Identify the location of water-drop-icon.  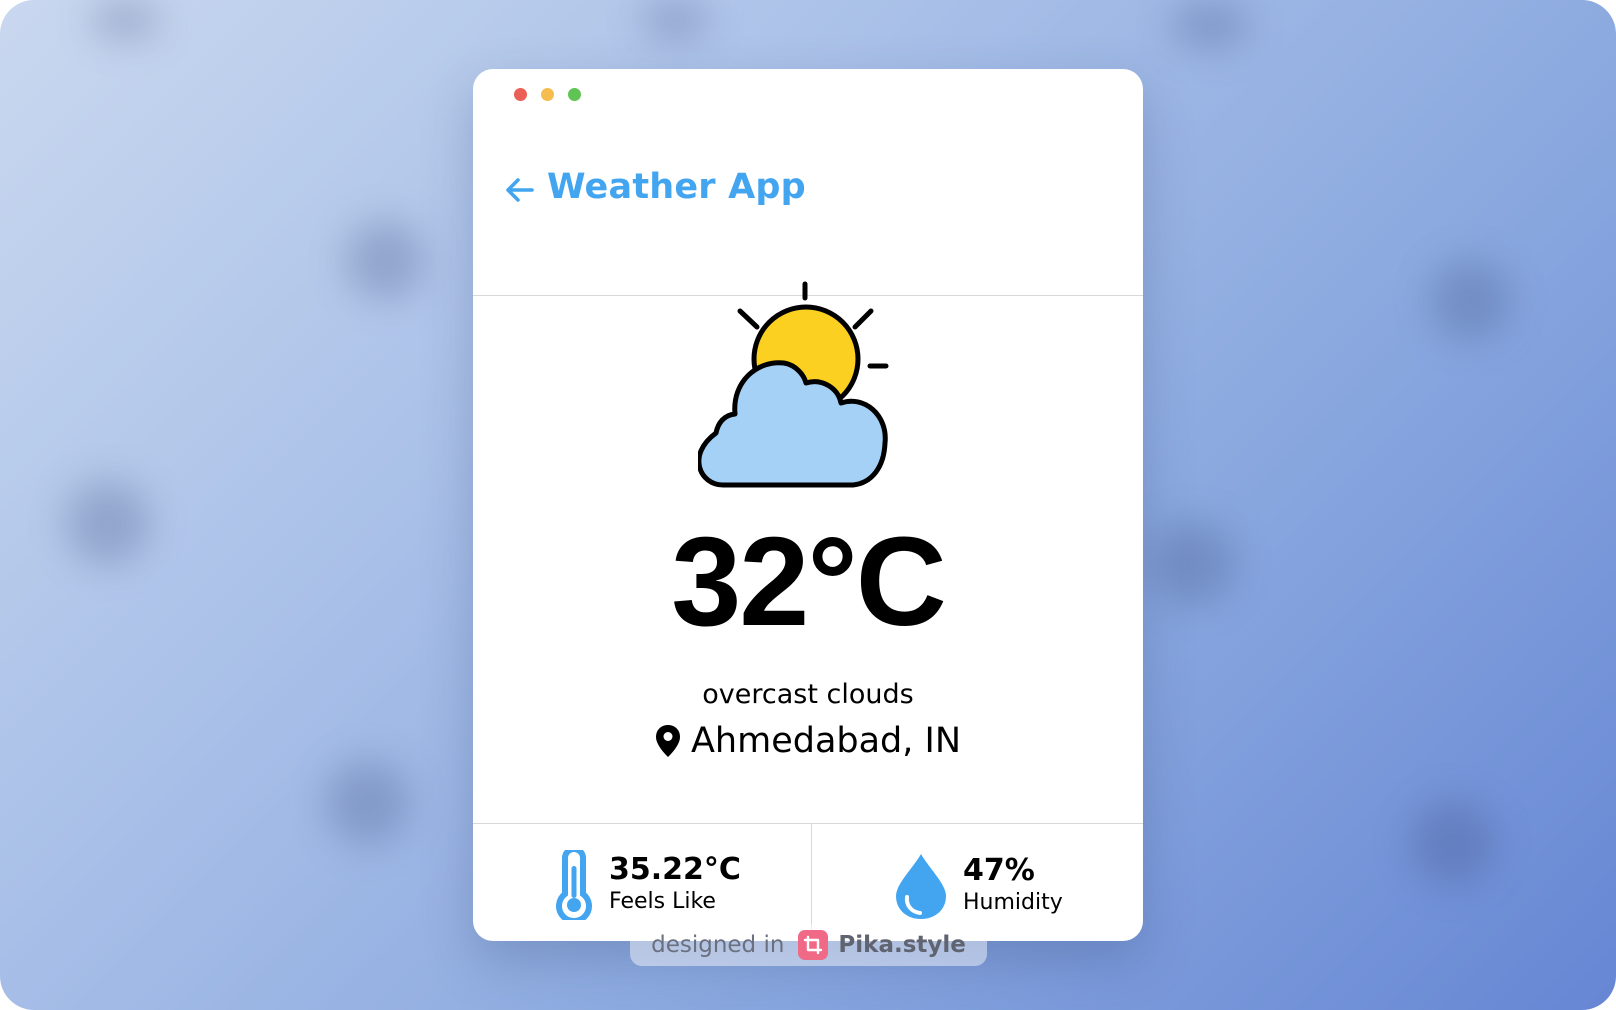
(921, 886).